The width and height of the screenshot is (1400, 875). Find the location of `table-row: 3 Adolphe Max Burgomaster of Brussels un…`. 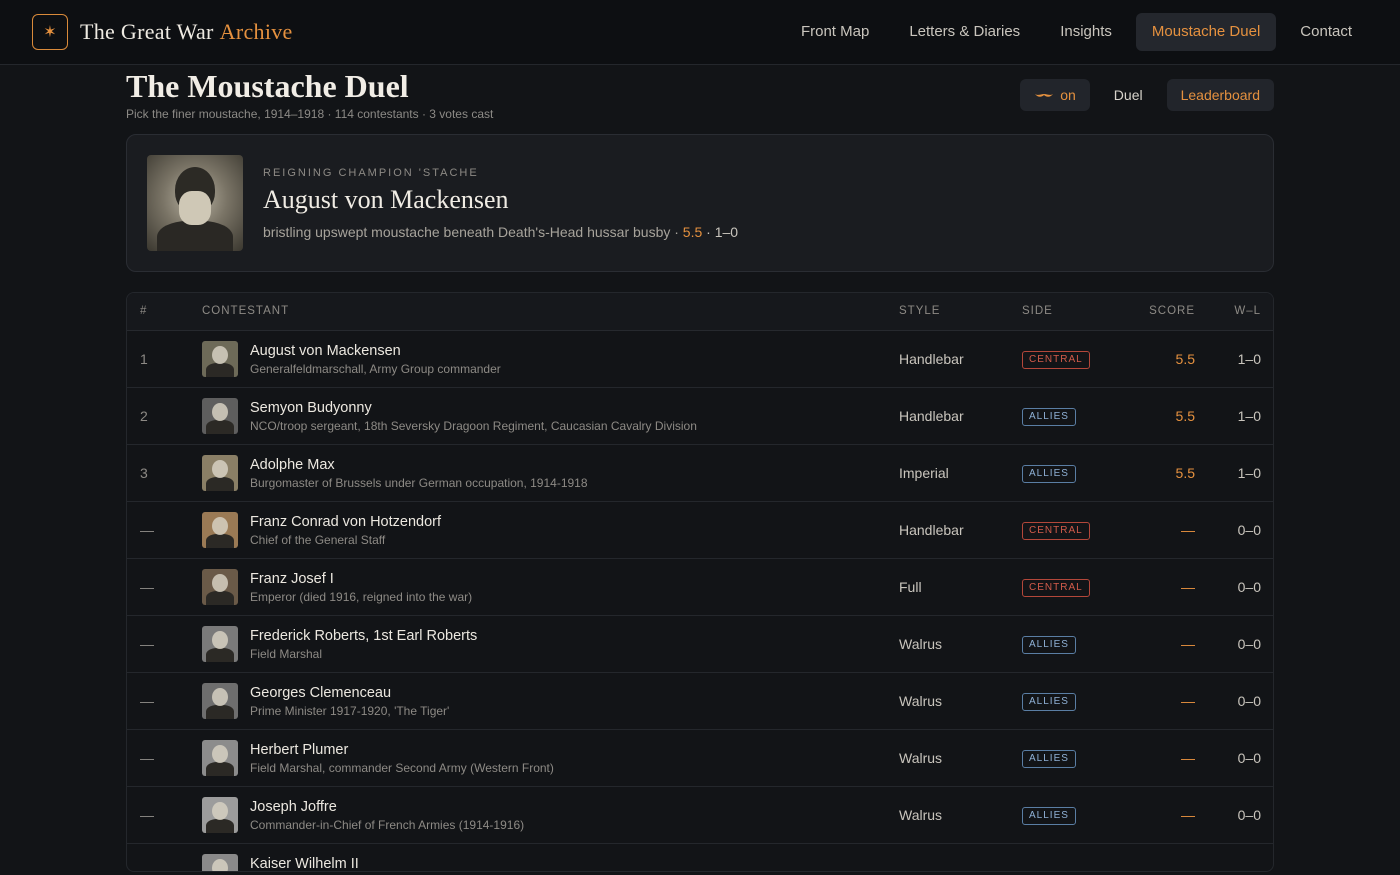

table-row: 3 Adolphe Max Burgomaster of Brussels un… is located at coordinates (700, 473).